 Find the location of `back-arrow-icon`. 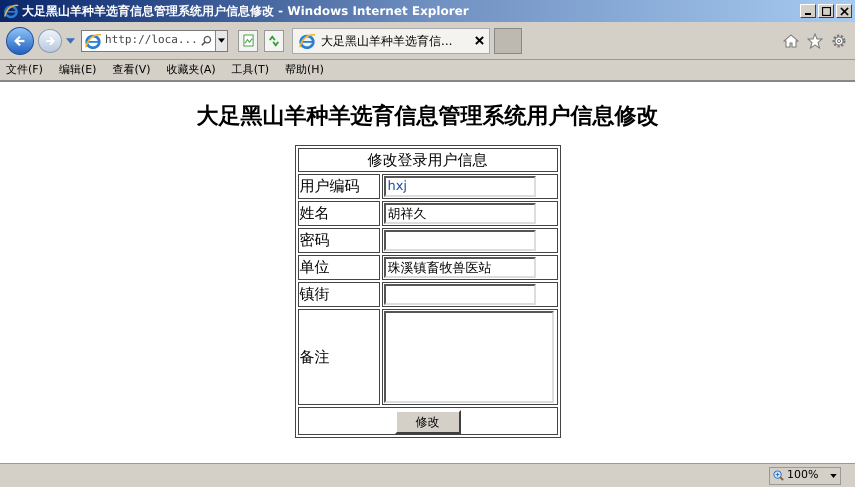

back-arrow-icon is located at coordinates (20, 41).